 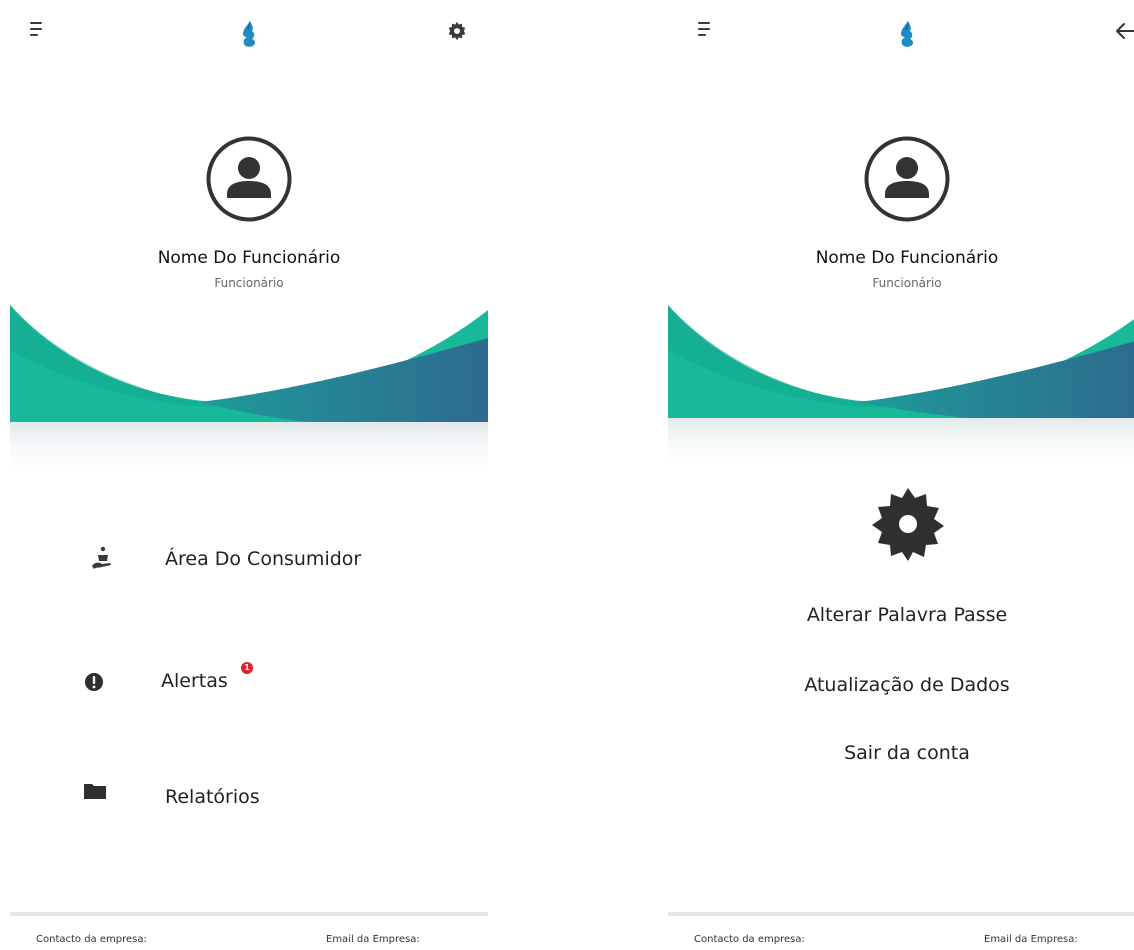 I want to click on menu-item-reports: Relatórios, so click(x=249, y=796).